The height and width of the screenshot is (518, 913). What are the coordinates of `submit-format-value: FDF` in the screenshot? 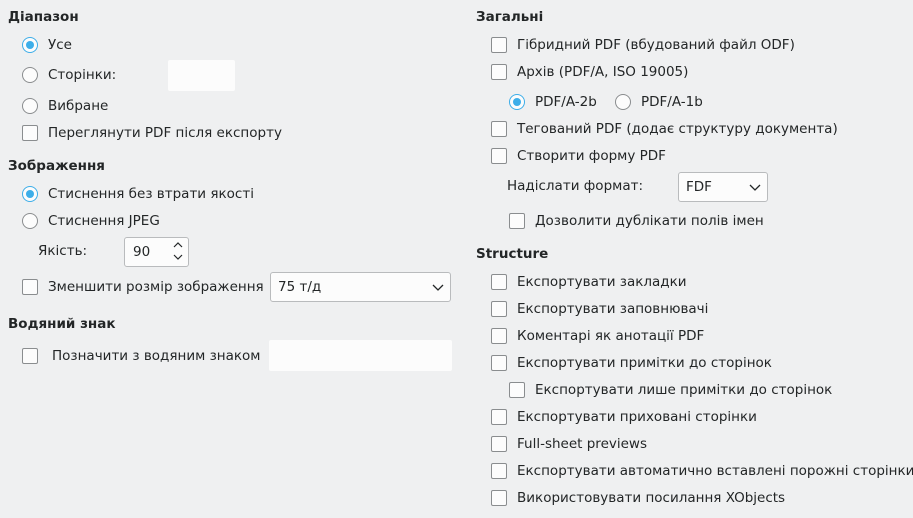 It's located at (699, 187).